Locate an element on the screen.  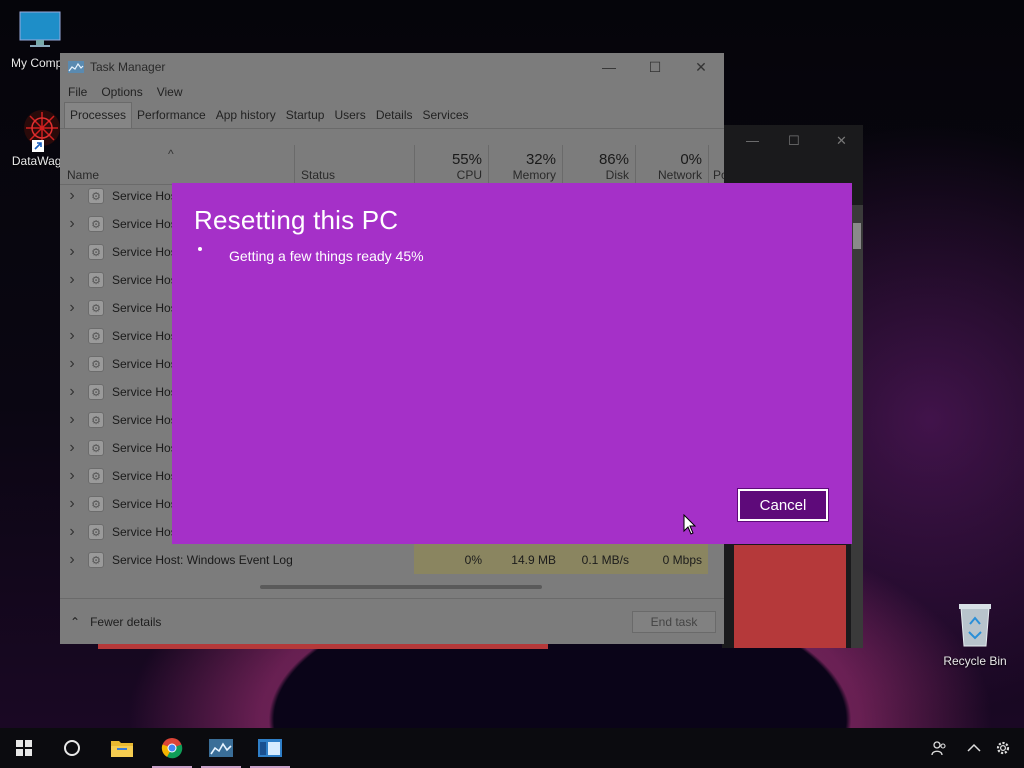
app-window-icon is located at coordinates (270, 748).